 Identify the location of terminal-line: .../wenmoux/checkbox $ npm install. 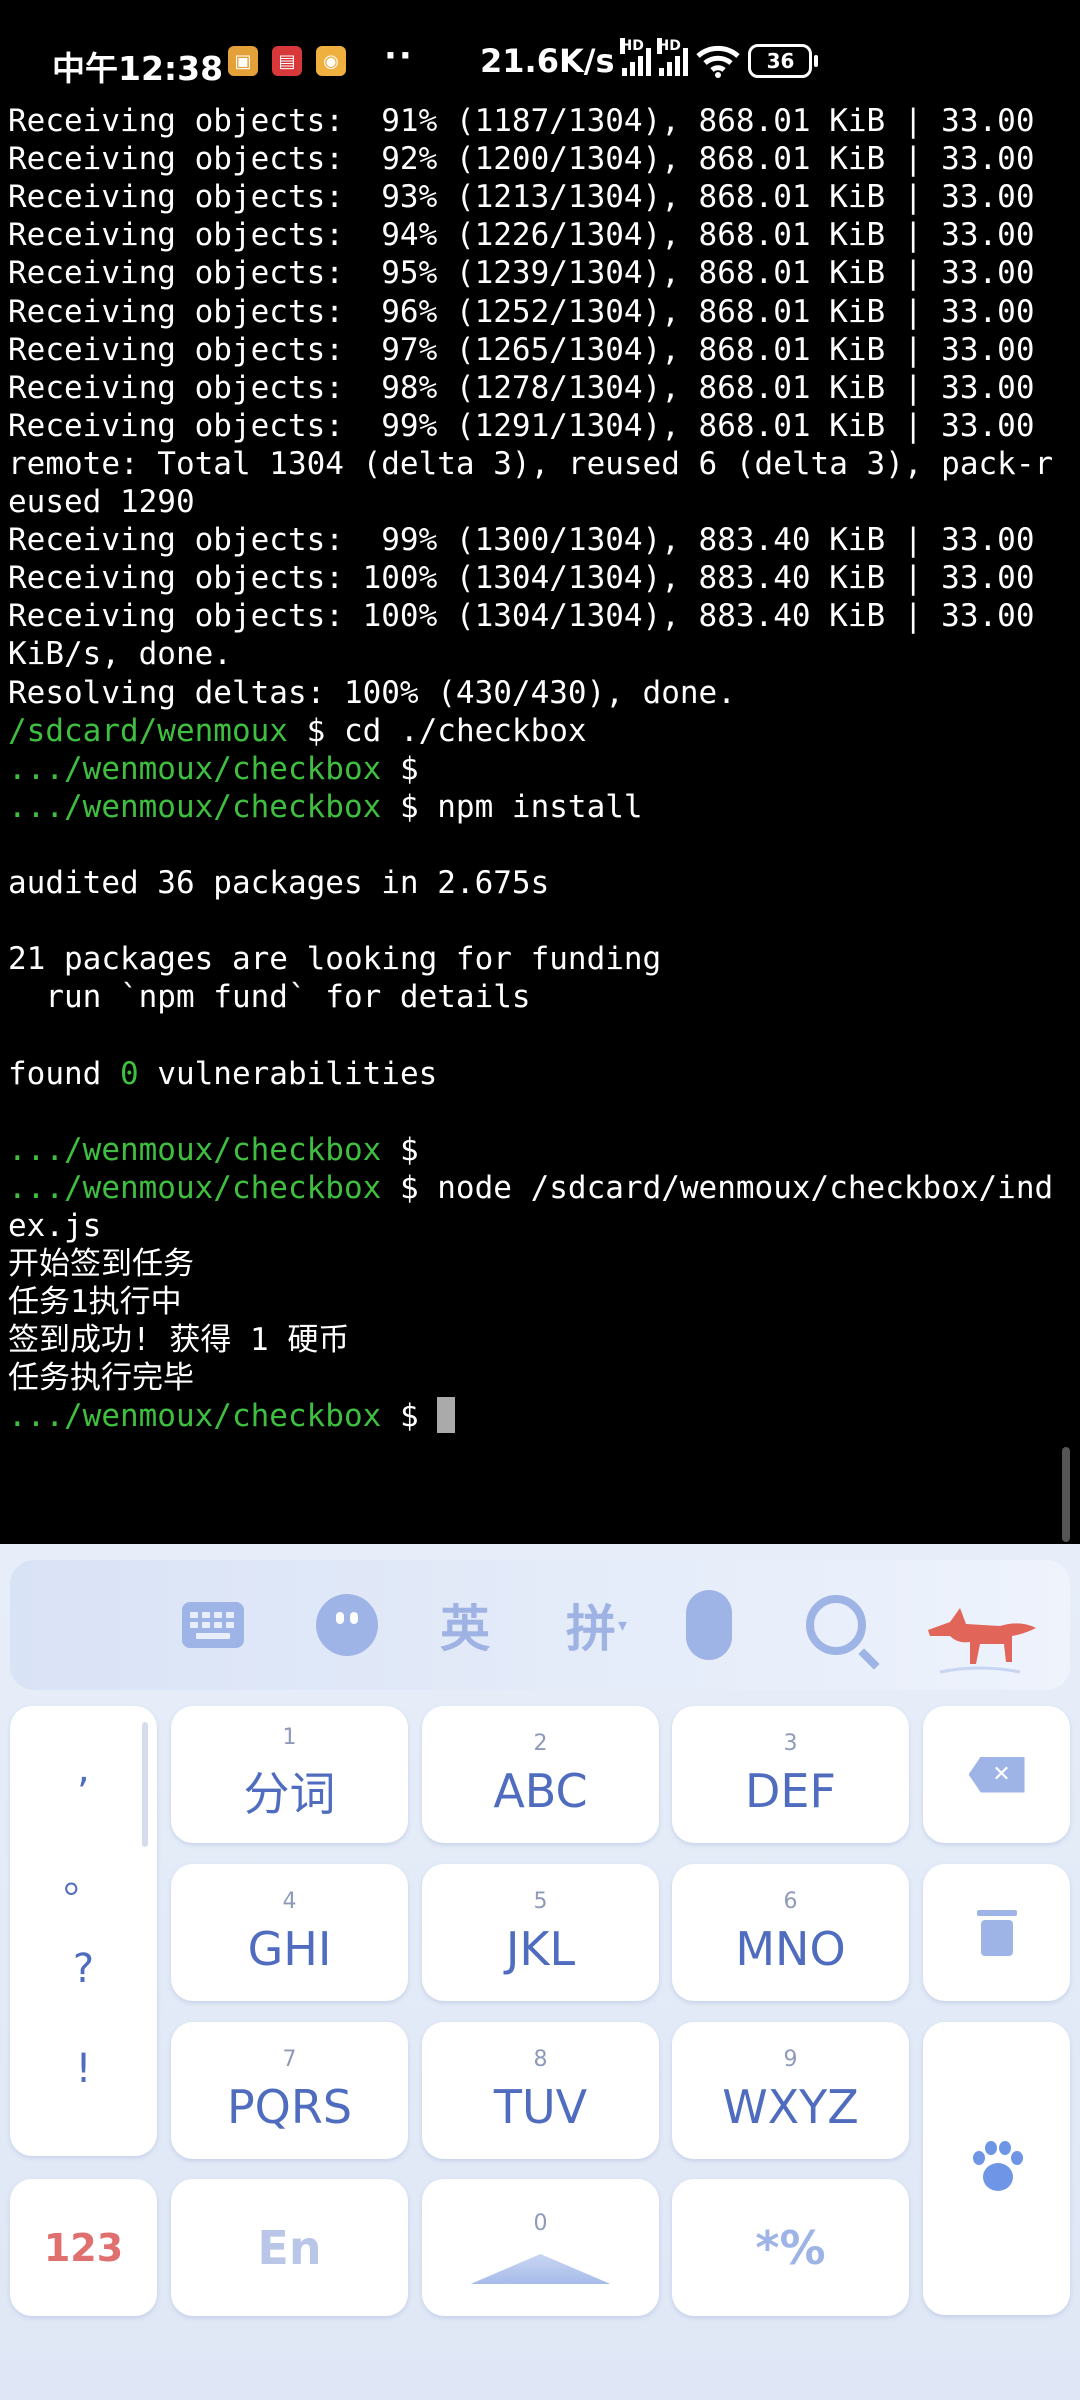
(325, 807).